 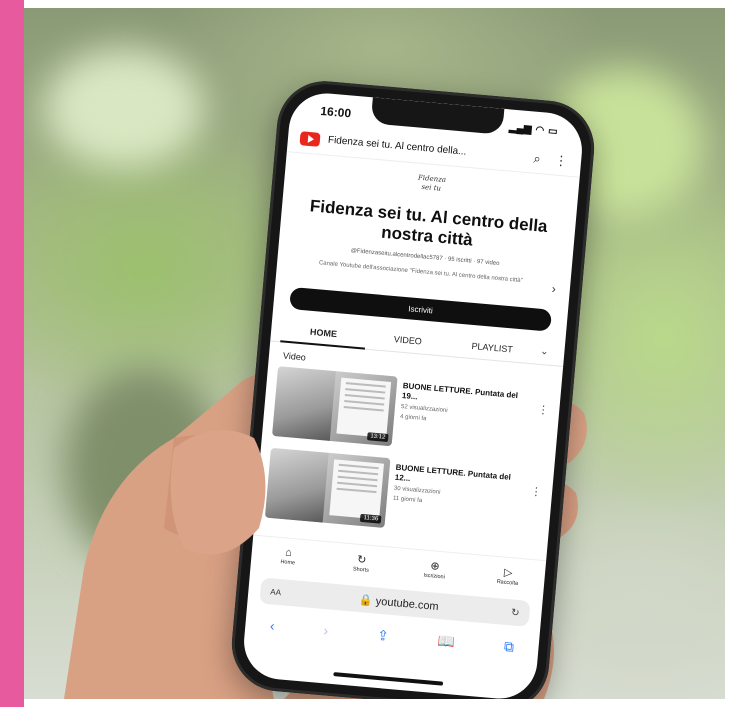 I want to click on status-icons: ▂▄▆ ◠ ▭, so click(x=533, y=129).